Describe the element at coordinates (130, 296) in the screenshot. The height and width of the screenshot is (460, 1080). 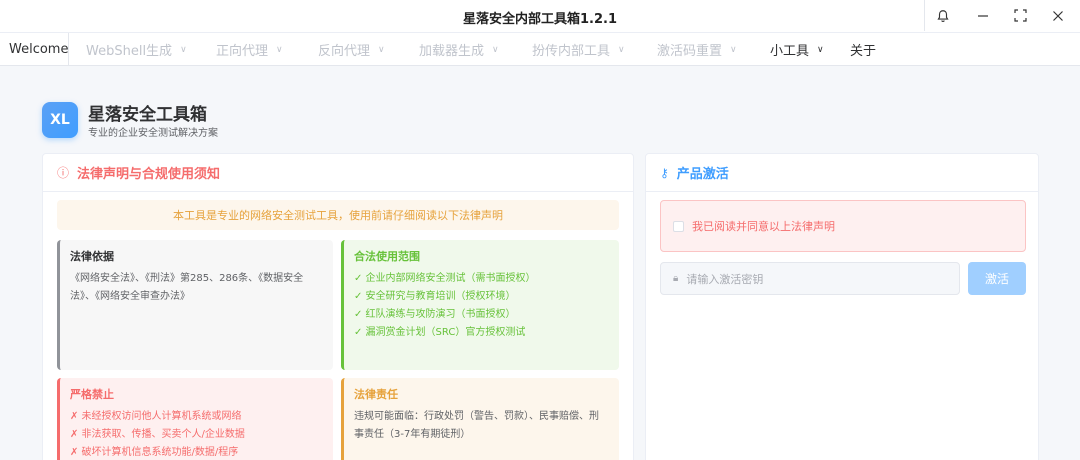
I see `legal-basis-line: 法》、《网络安全审查办法》` at that location.